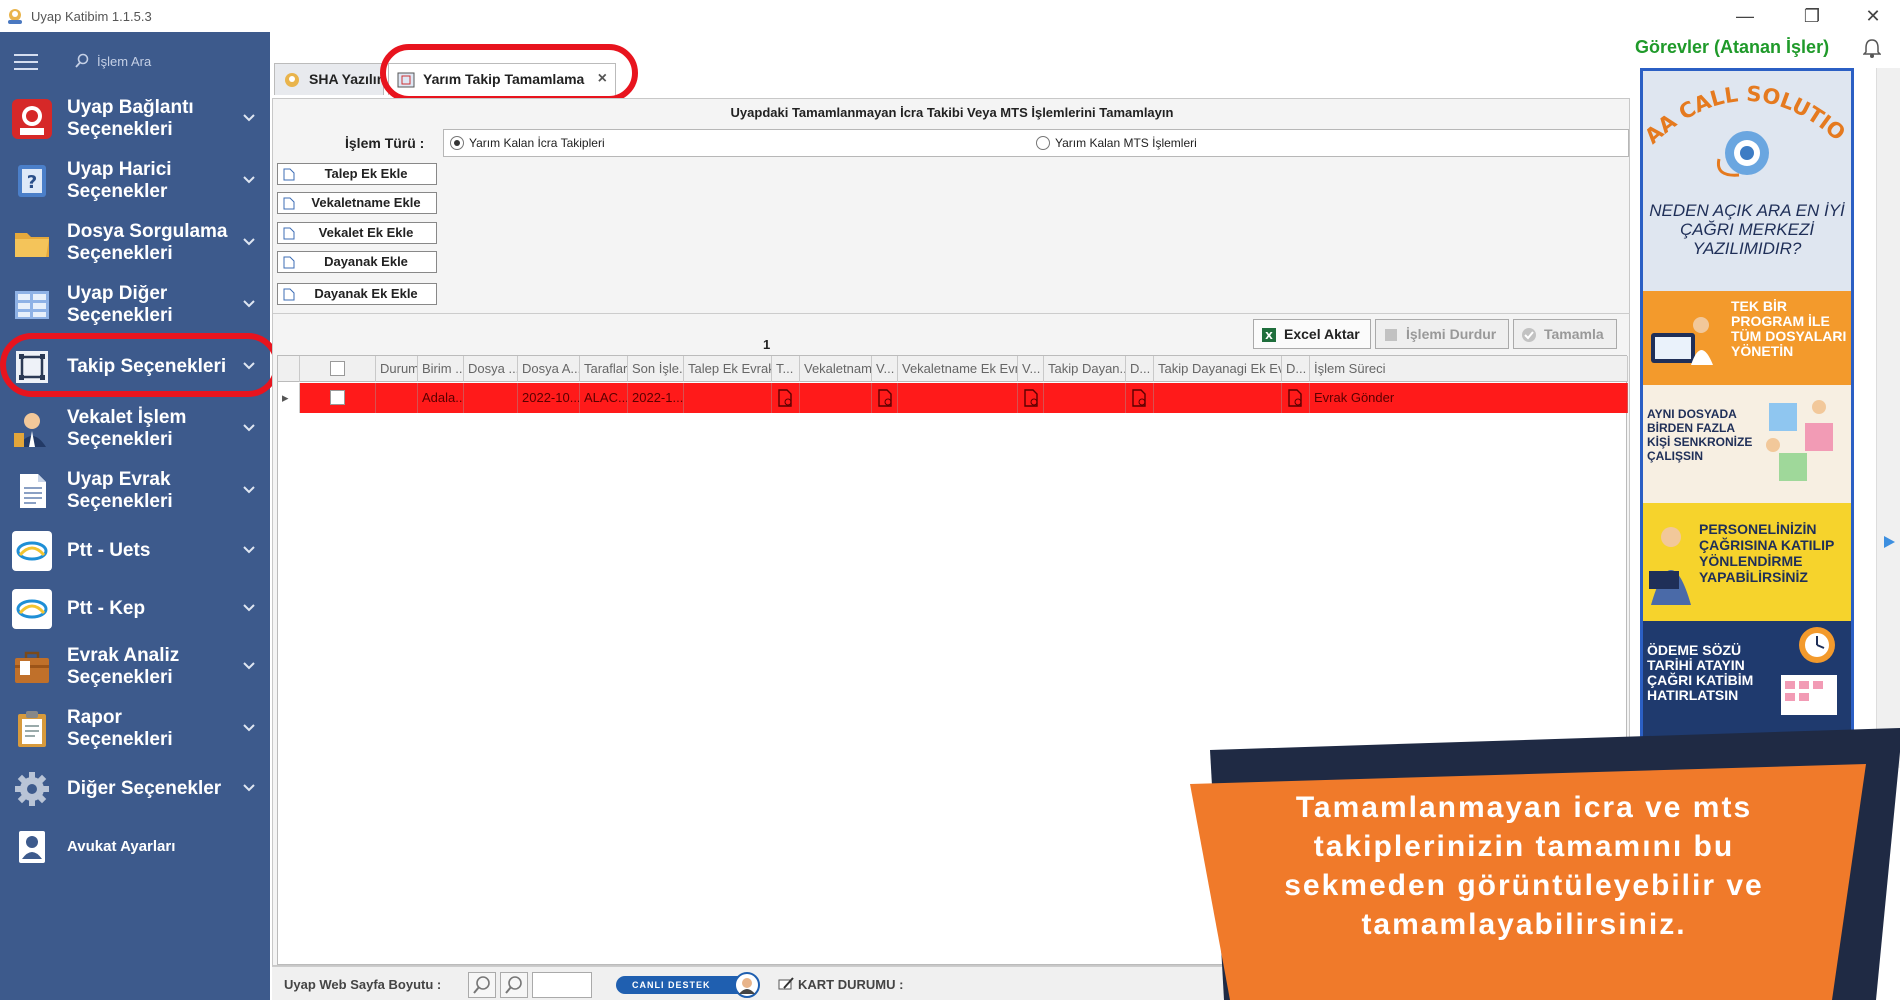  What do you see at coordinates (15, 16) in the screenshot?
I see `app-logo-icon` at bounding box center [15, 16].